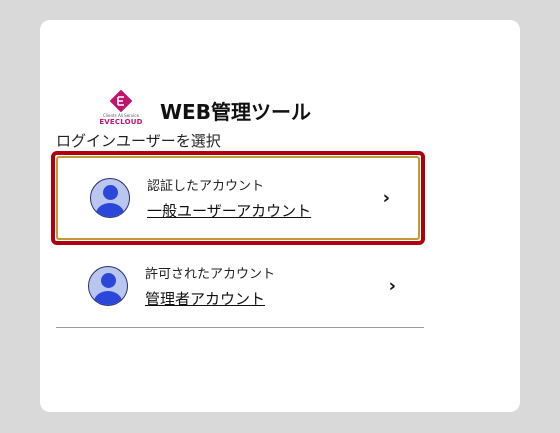 The image size is (560, 433). I want to click on divider, so click(240, 327).